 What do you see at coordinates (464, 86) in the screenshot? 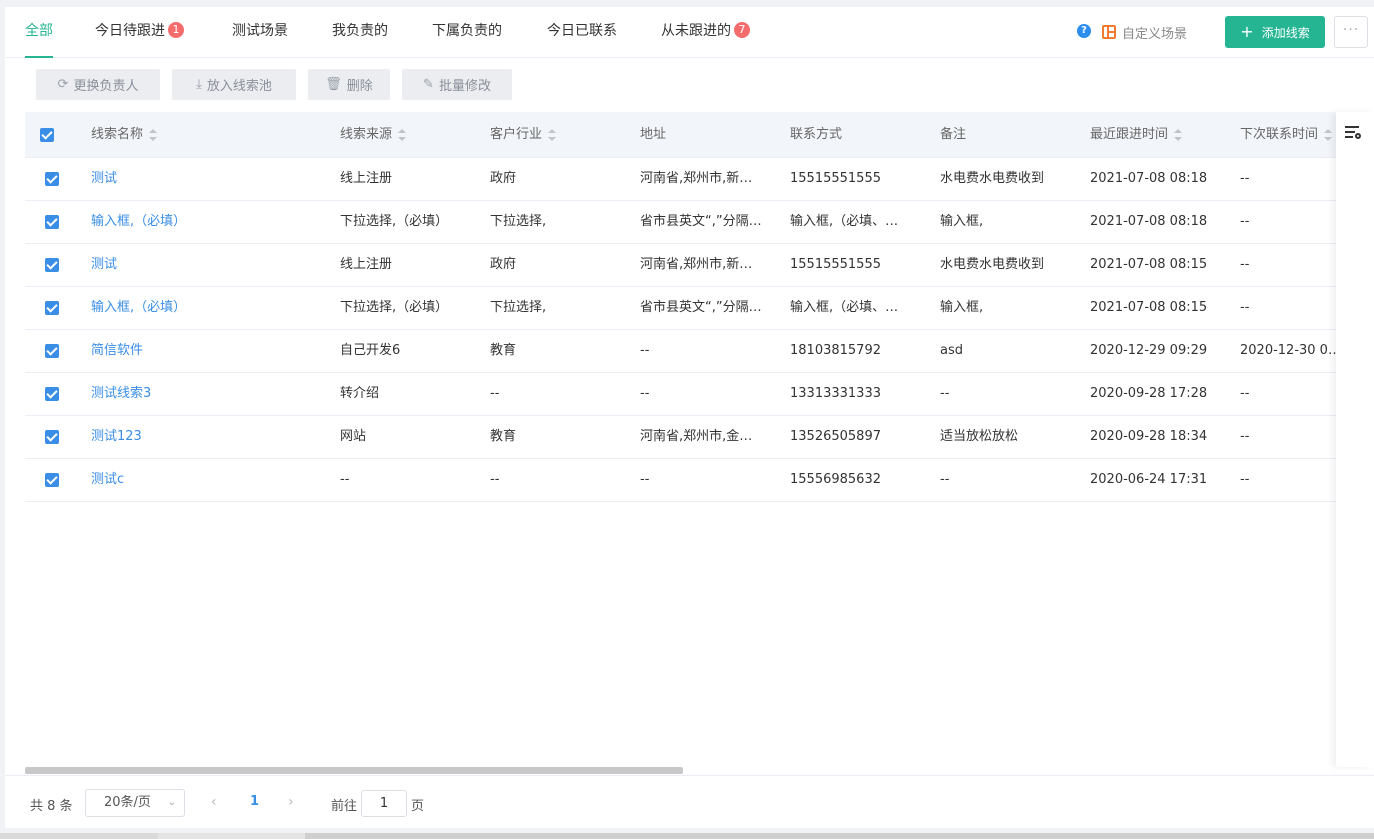
I see `batch-edit-label: 批量修改` at bounding box center [464, 86].